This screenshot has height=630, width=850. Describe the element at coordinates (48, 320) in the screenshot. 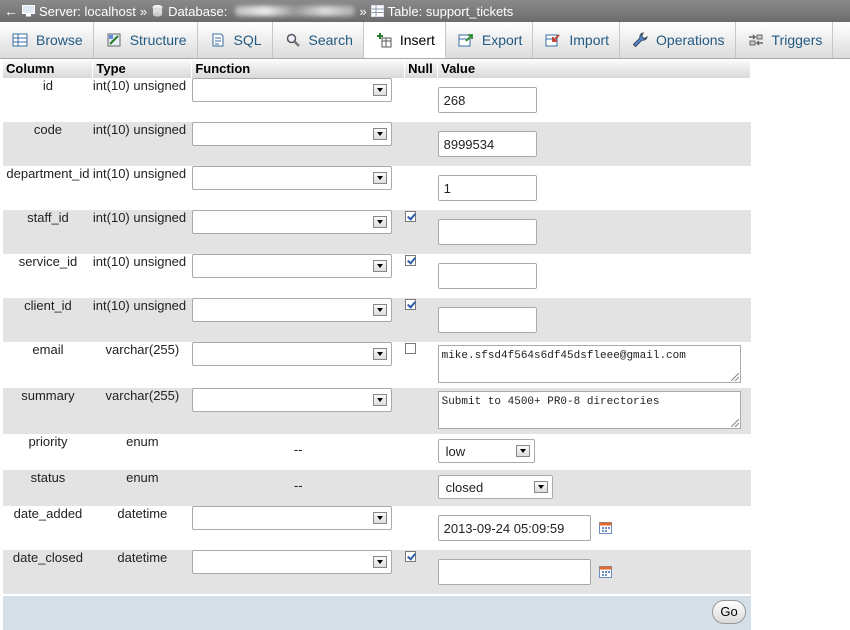

I see `column-name: client_id` at that location.